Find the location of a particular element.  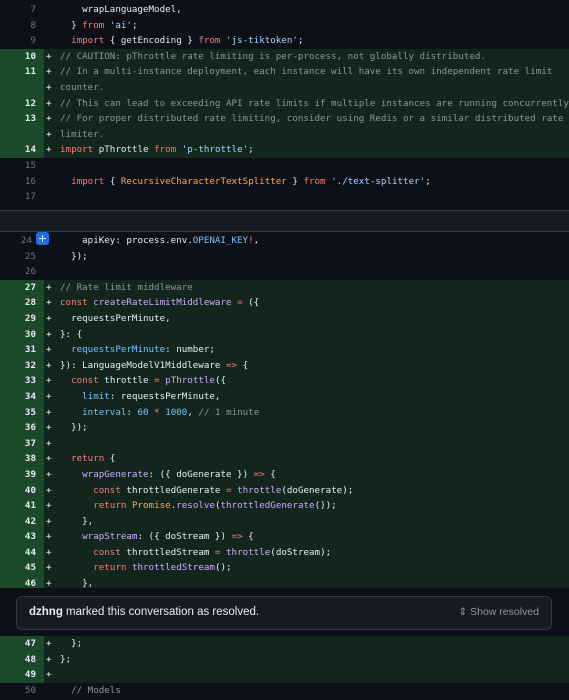

resolved-text: marked this conversation as resolved. is located at coordinates (161, 612).